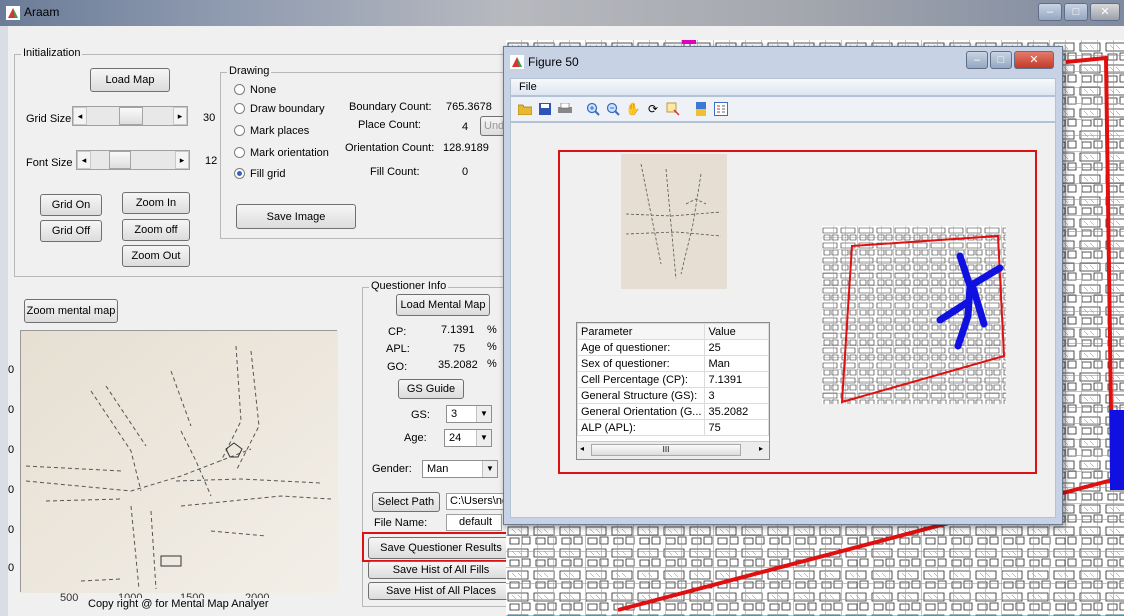  What do you see at coordinates (673, 363) in the screenshot?
I see `table-row: Sex of questioner: Man` at bounding box center [673, 363].